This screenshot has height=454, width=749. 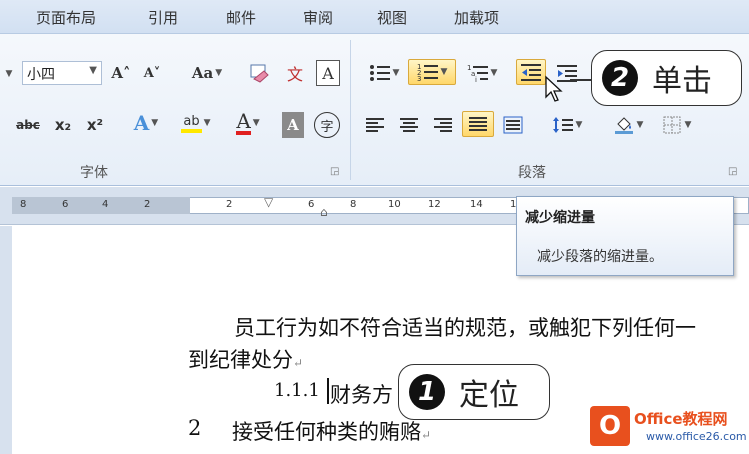 What do you see at coordinates (427, 72) in the screenshot?
I see `numbered-list-icon: 123` at bounding box center [427, 72].